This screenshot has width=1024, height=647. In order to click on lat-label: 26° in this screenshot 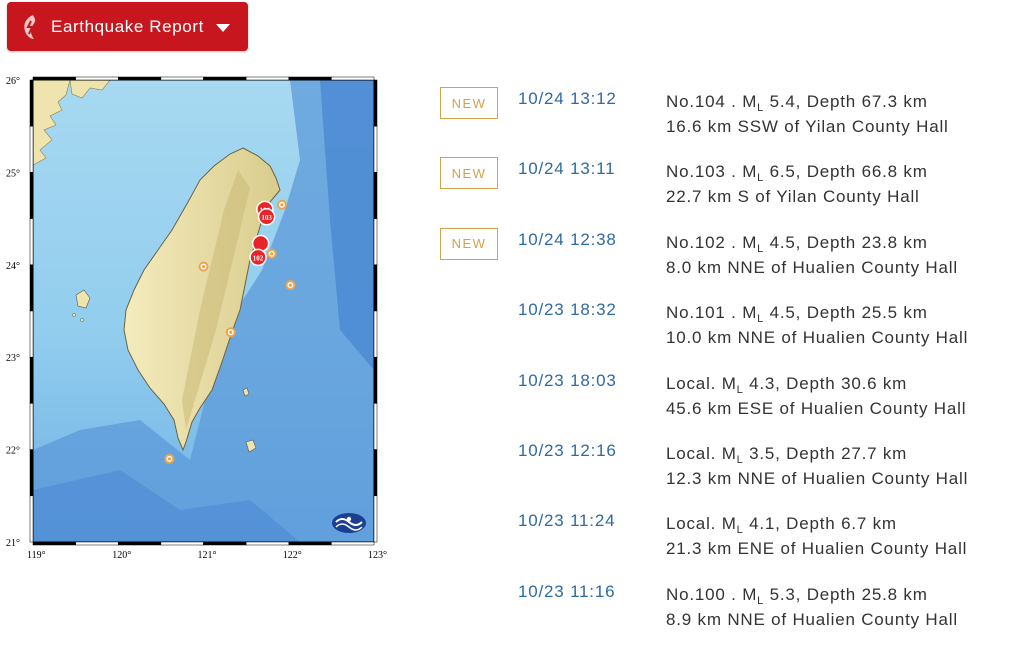, I will do `click(13, 81)`.